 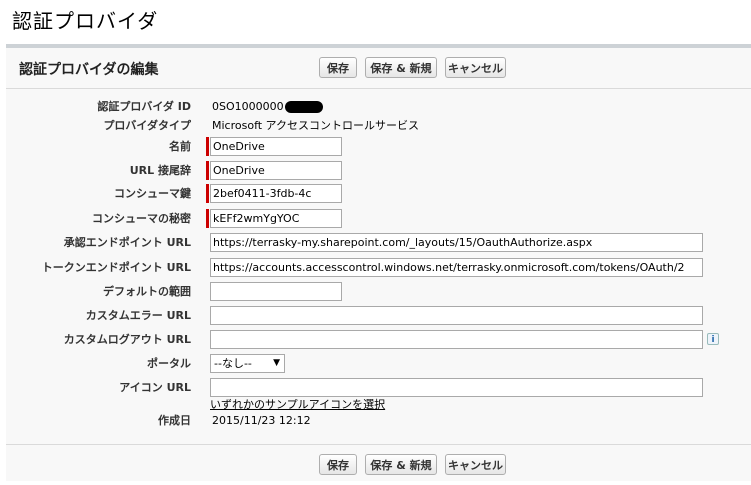 What do you see at coordinates (378, 221) in the screenshot?
I see `row-consumer-secret: コンシューマの秘密 kEFf2wmYgYOC` at bounding box center [378, 221].